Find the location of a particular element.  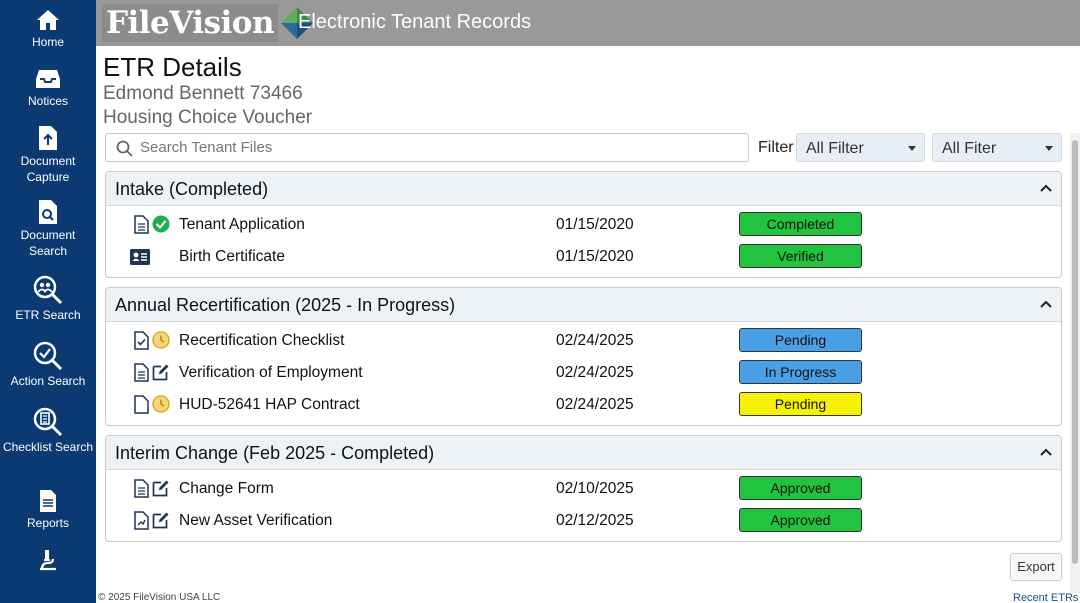

filter-select-1: All Filter is located at coordinates (860, 147).